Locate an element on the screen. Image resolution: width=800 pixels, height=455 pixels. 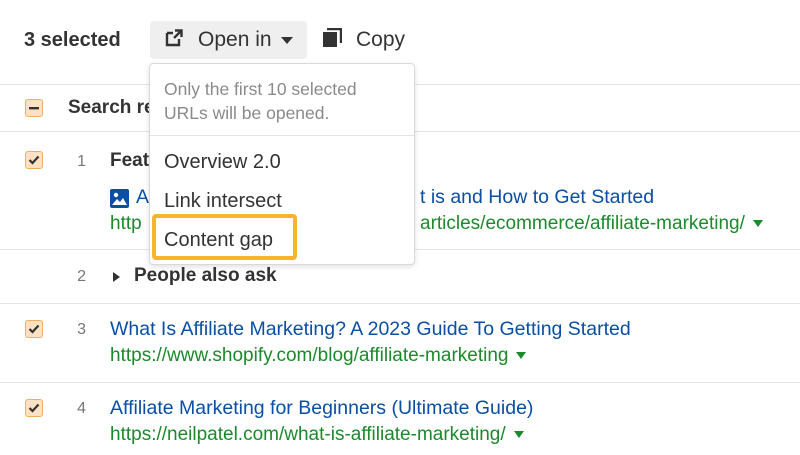
expand-triangle-icon is located at coordinates (116, 277).